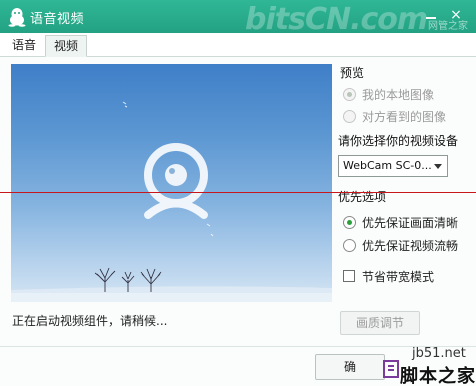  What do you see at coordinates (404, 116) in the screenshot?
I see `option-label: 对方看到的图像` at bounding box center [404, 116].